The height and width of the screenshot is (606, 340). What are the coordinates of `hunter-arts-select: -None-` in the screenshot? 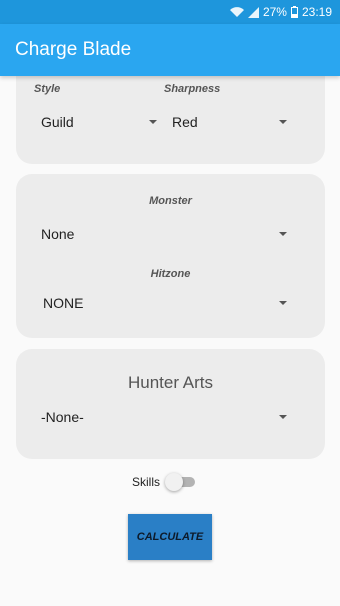 It's located at (166, 417).